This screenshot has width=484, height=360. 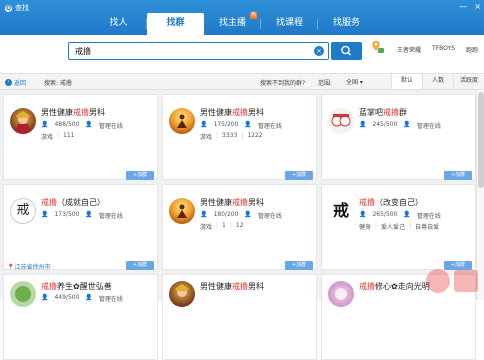 I want to click on tag: 12, so click(x=239, y=225).